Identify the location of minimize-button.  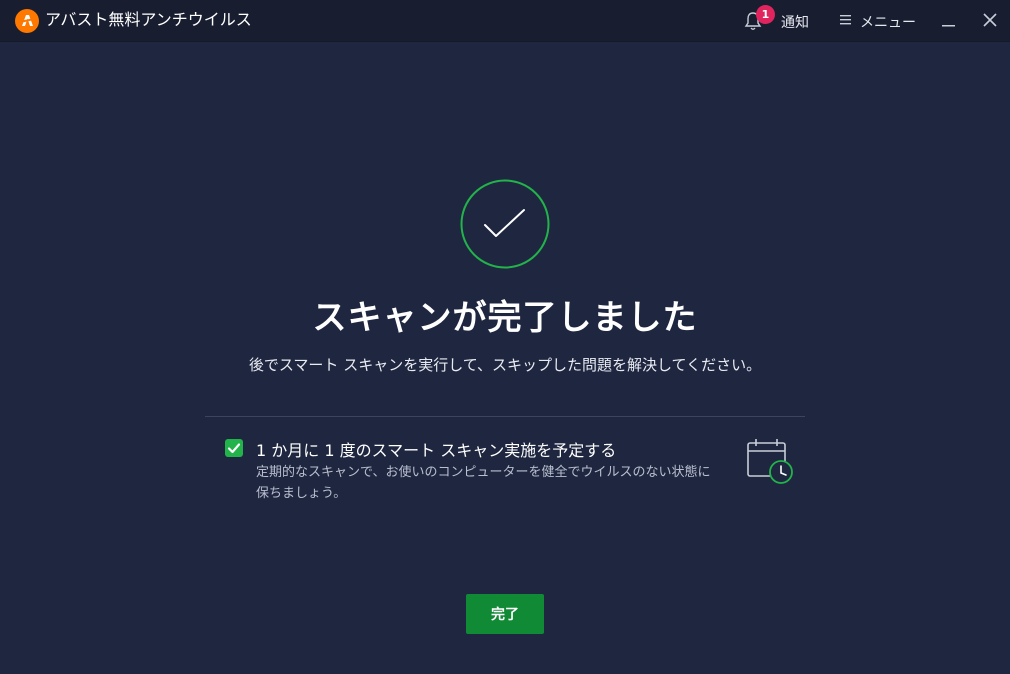
(949, 20).